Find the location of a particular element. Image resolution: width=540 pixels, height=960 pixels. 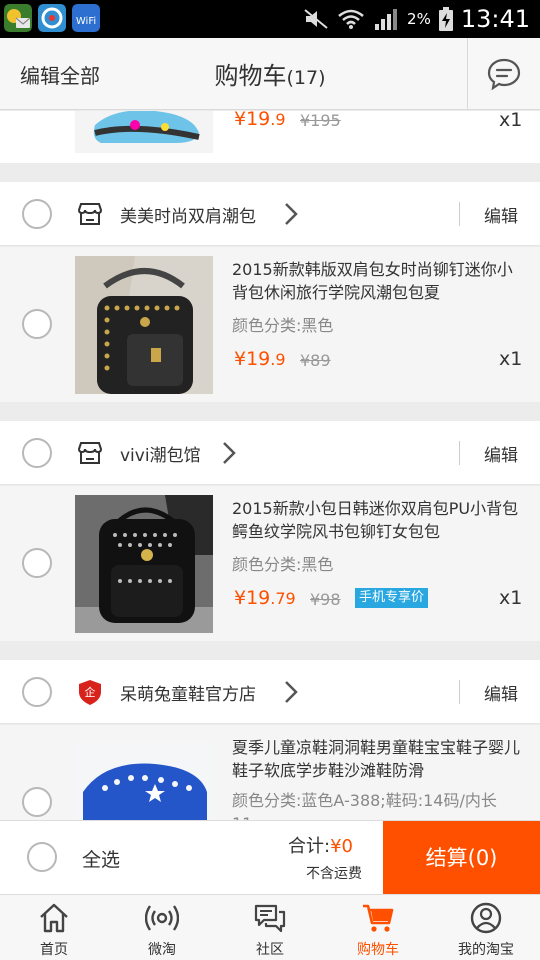

shop-header: vivi潮包馆 编辑 is located at coordinates (270, 453).